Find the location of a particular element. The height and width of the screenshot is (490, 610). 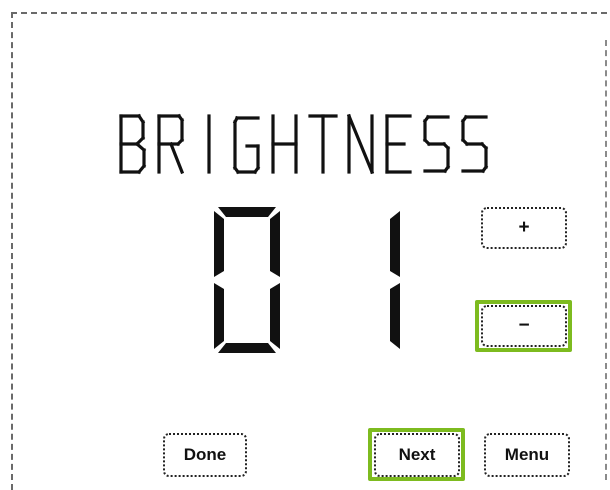

setting-value: 01 is located at coordinates (315, 280).